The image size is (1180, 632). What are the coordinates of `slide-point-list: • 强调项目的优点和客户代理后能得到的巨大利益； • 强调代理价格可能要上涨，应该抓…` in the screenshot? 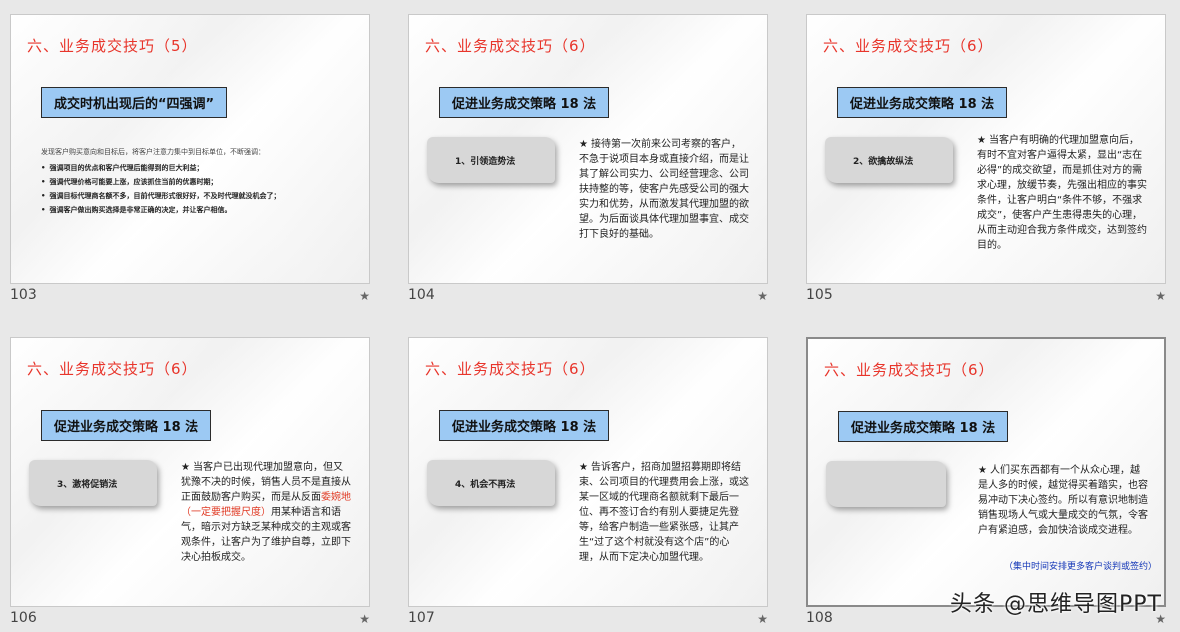 It's located at (160, 189).